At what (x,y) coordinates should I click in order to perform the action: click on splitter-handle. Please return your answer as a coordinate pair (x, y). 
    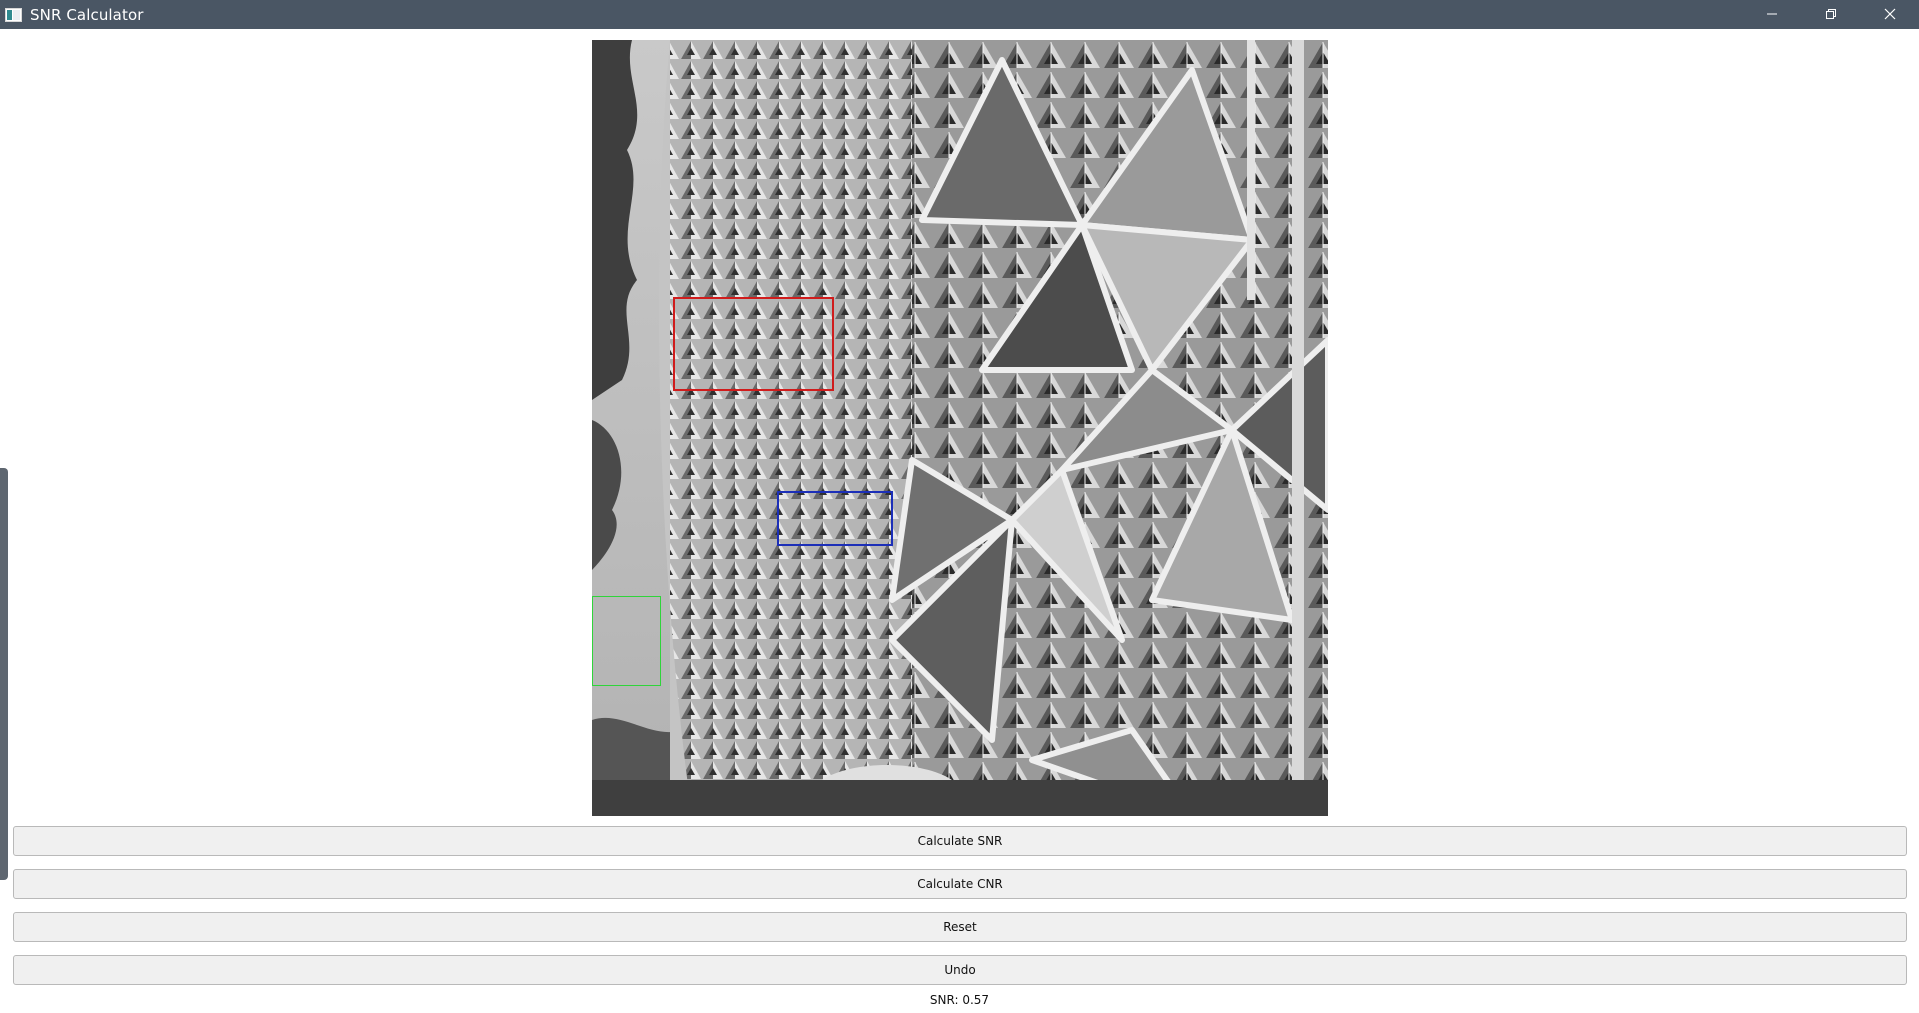
    Looking at the image, I should click on (4, 674).